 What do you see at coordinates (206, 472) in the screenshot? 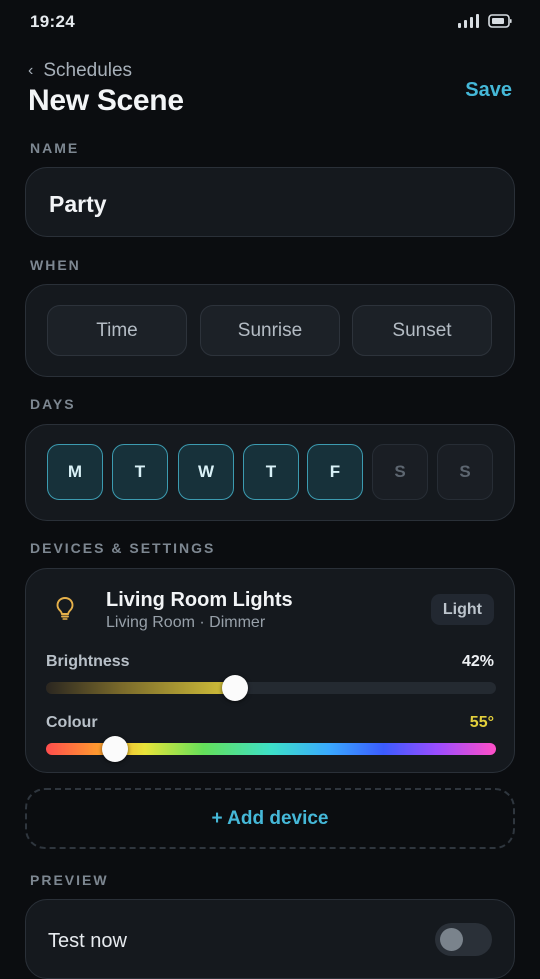
I see `day-wednesday: W` at bounding box center [206, 472].